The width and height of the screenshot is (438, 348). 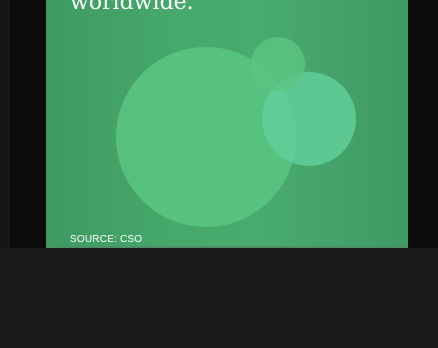 What do you see at coordinates (5, 124) in the screenshot?
I see `media-left-rail` at bounding box center [5, 124].